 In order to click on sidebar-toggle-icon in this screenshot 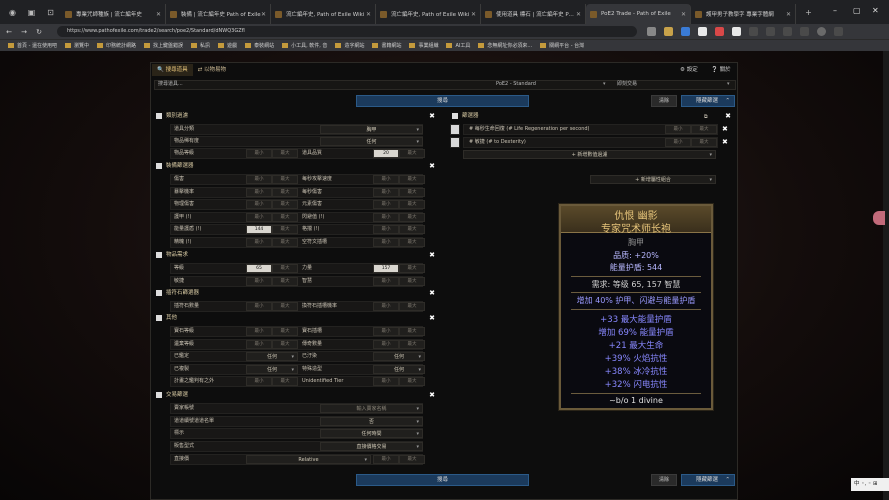, I will do `click(879, 218)`.